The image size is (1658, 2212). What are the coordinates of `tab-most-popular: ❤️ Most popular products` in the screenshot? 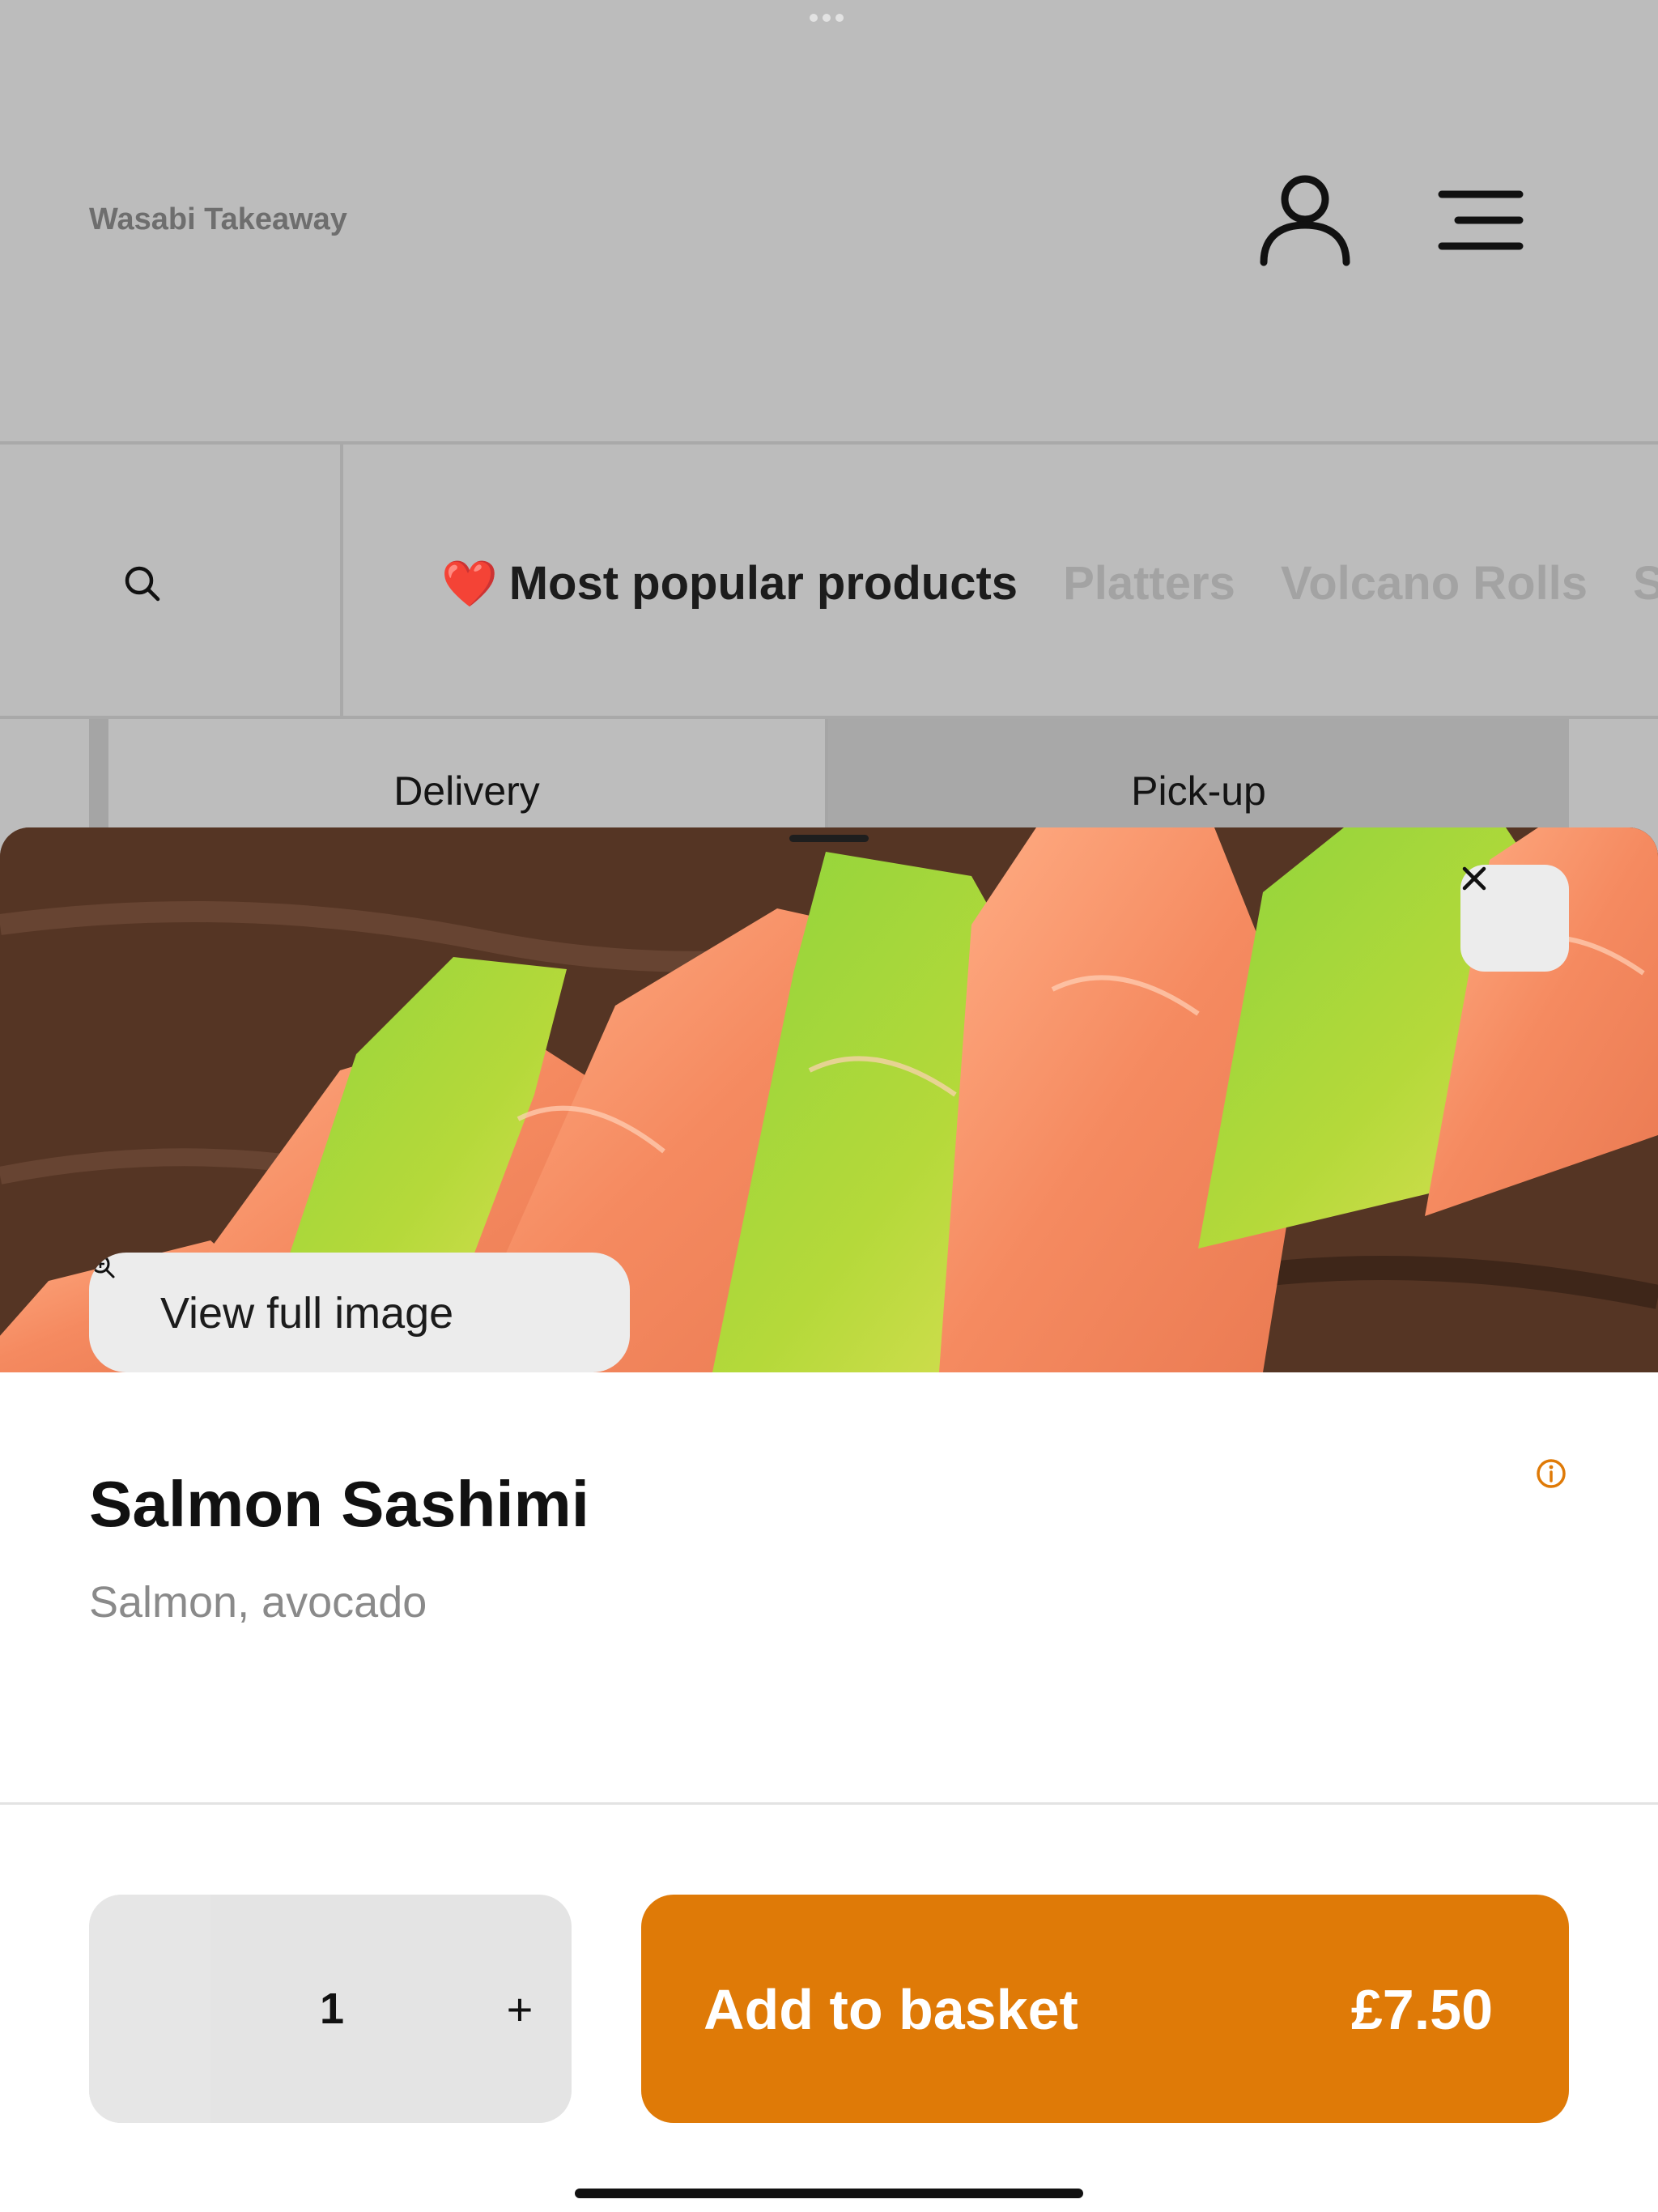 It's located at (729, 583).